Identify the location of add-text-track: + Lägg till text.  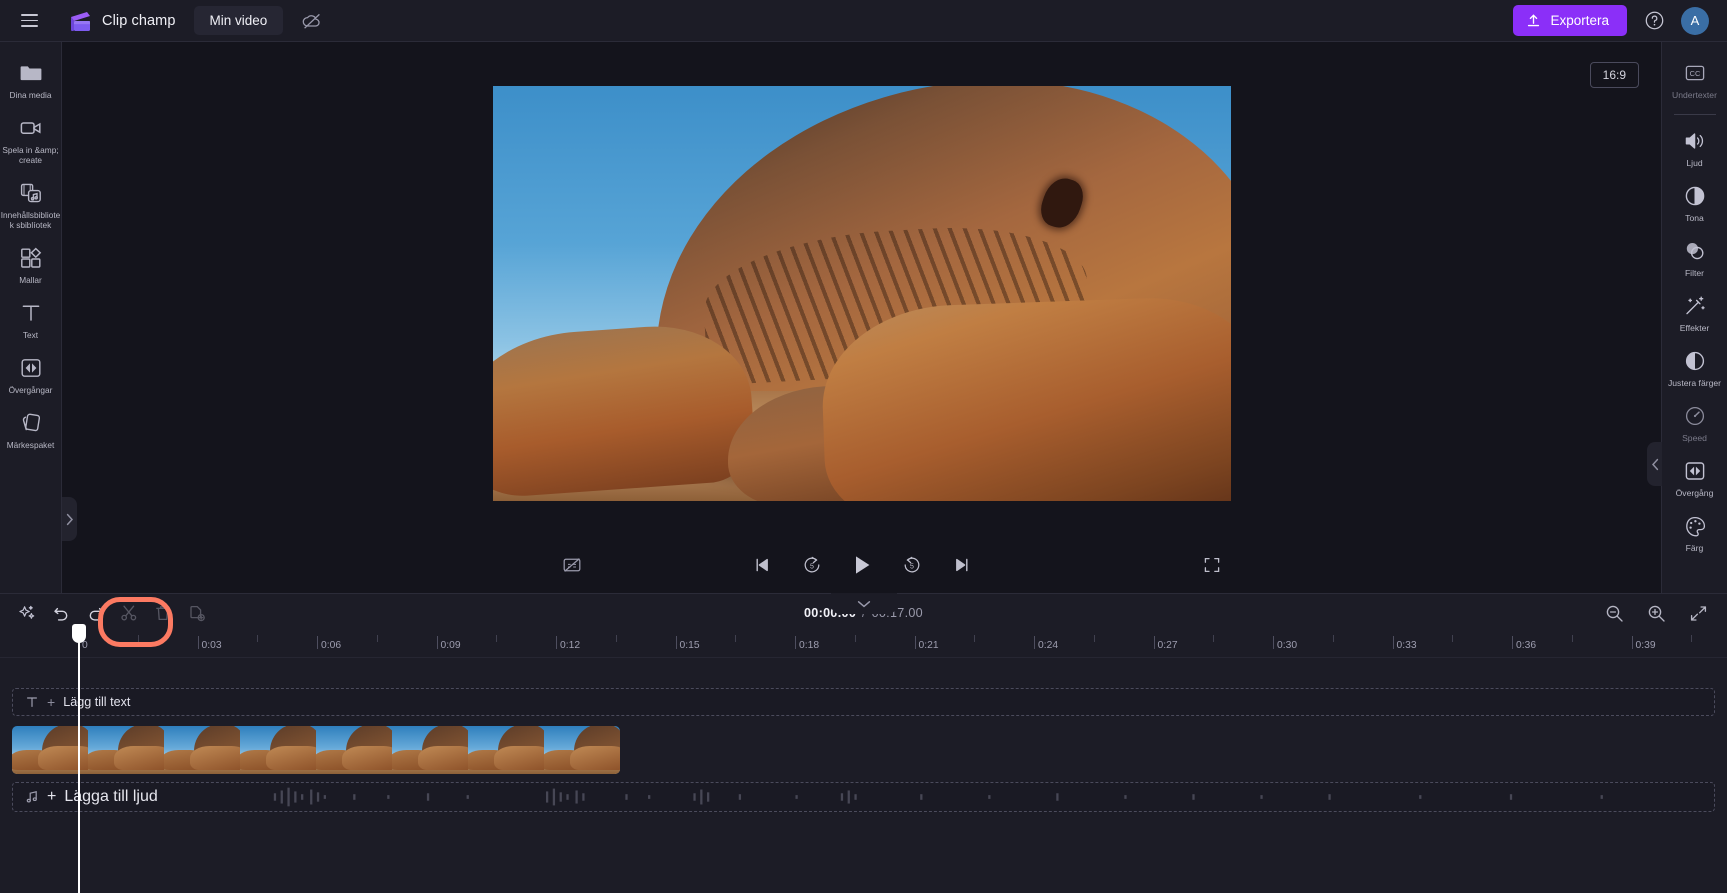
(863, 702).